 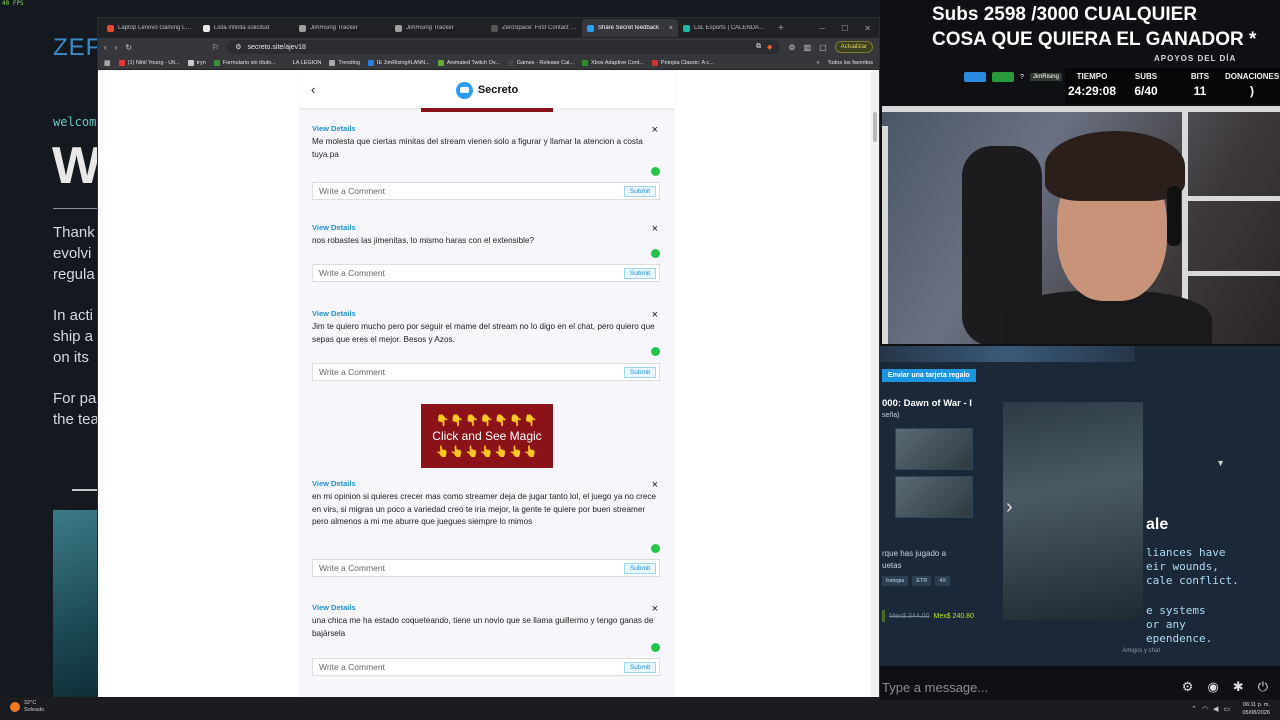 What do you see at coordinates (313, 89) in the screenshot?
I see `back-arrow-icon: ‹` at bounding box center [313, 89].